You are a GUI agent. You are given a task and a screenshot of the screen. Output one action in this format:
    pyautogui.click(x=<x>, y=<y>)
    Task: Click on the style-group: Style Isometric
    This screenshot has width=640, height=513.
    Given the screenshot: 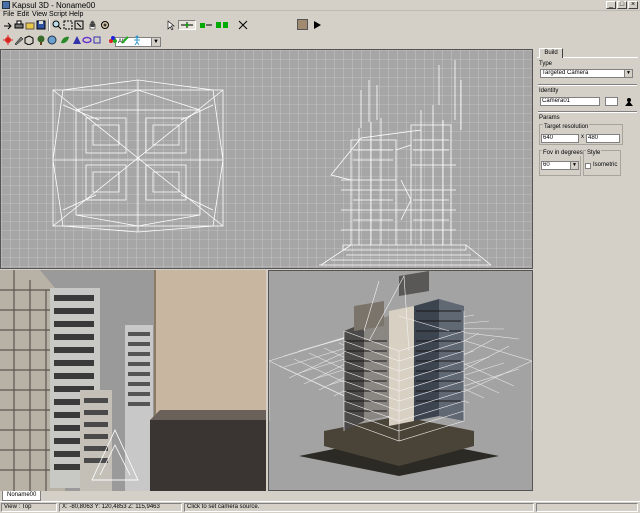 What is the action you would take?
    pyautogui.click(x=602, y=163)
    